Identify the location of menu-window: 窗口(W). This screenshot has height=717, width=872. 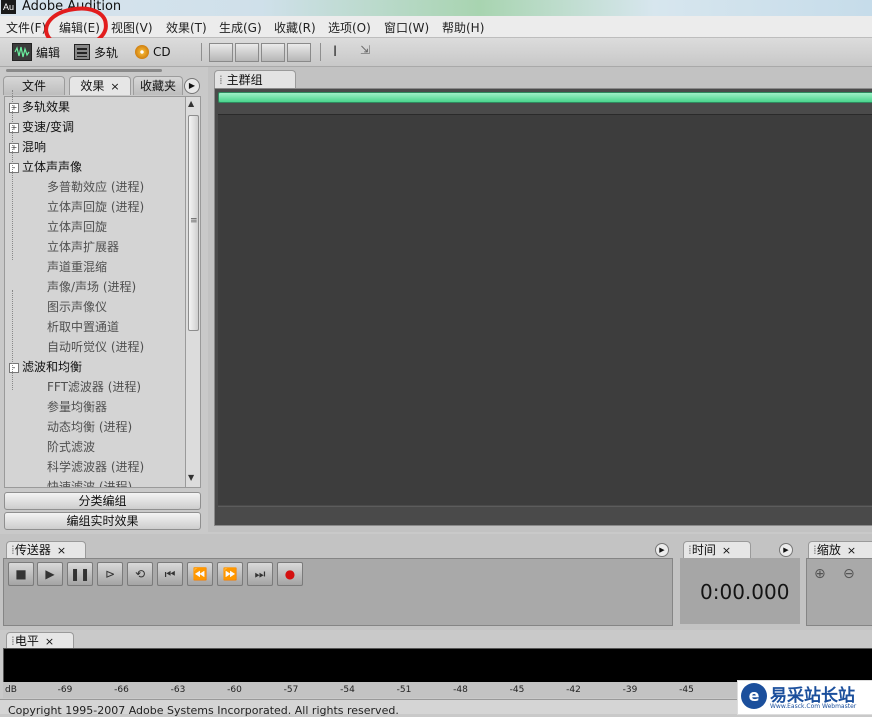
(406, 27).